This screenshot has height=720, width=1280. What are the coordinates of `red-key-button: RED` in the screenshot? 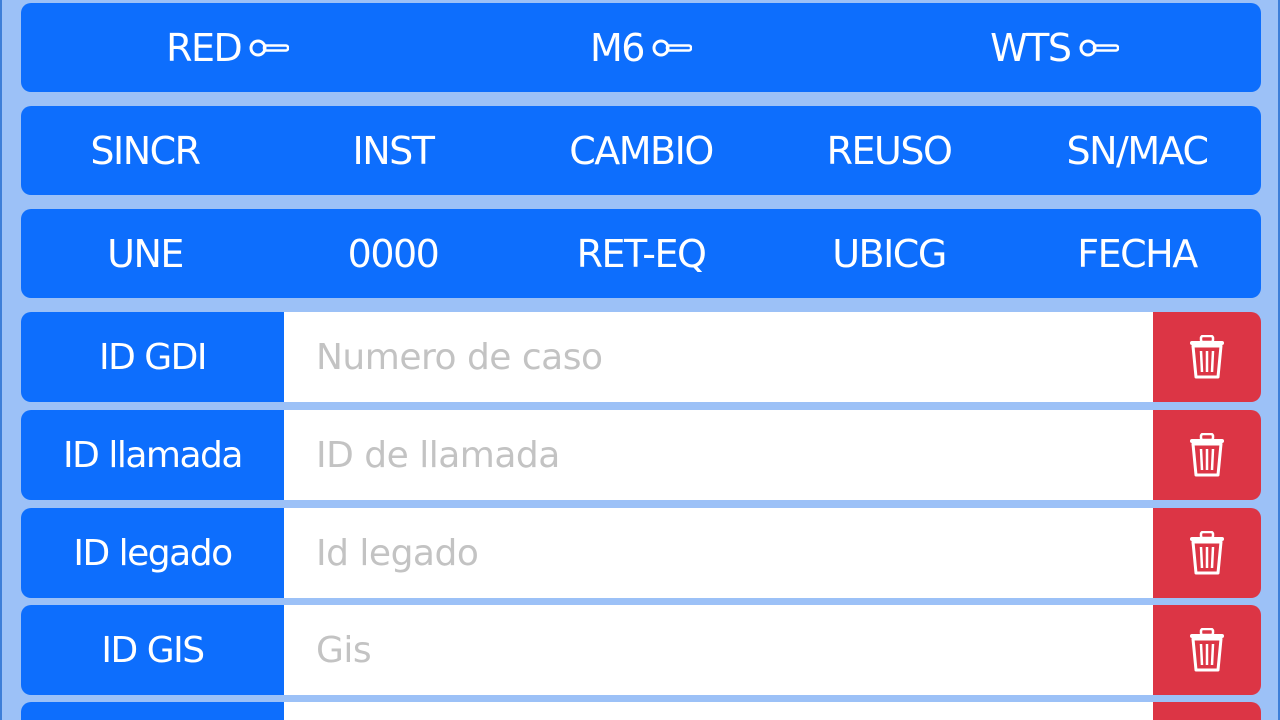 It's located at (227, 48).